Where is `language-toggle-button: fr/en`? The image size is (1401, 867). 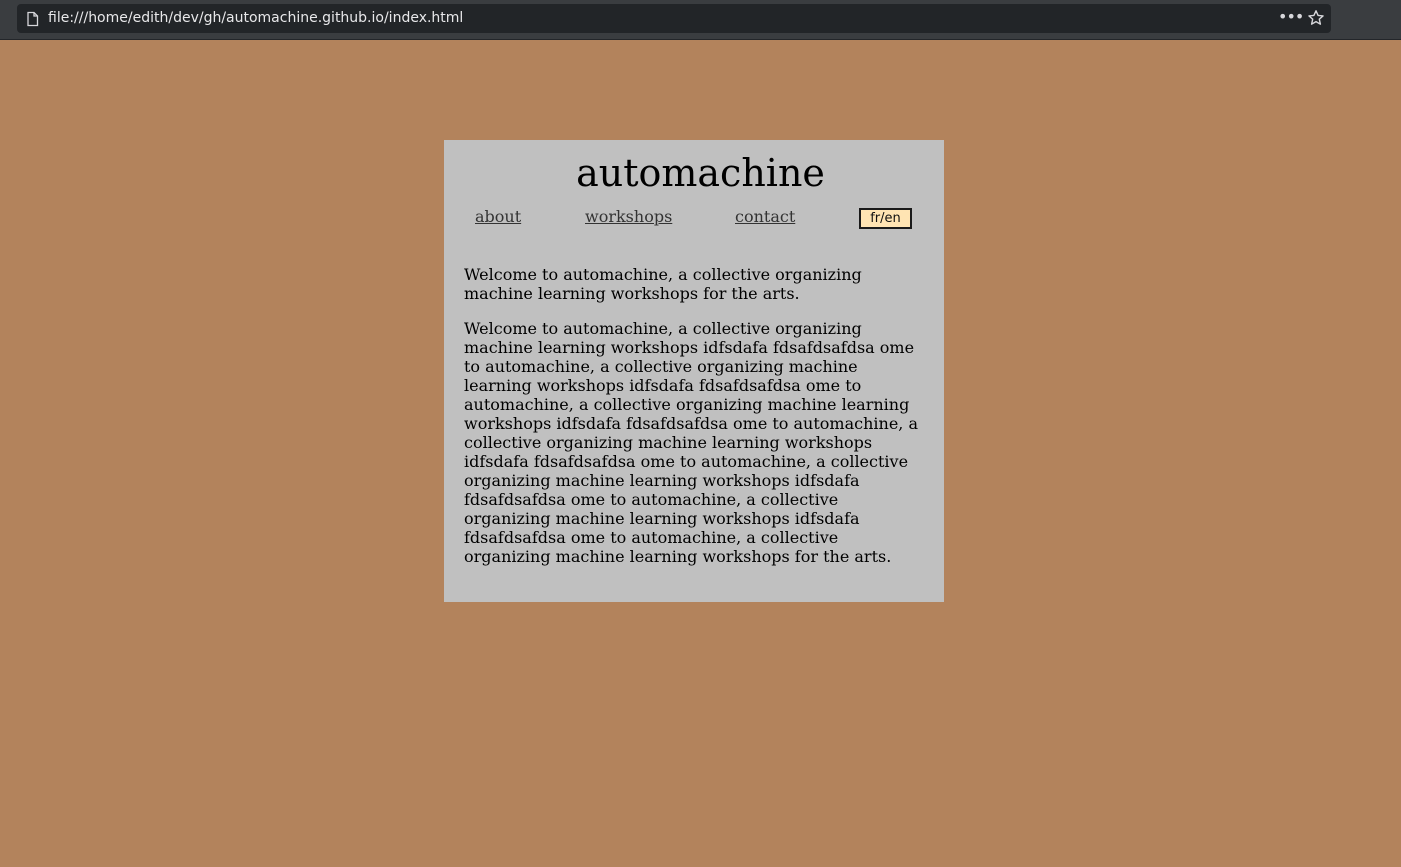
language-toggle-button: fr/en is located at coordinates (885, 218).